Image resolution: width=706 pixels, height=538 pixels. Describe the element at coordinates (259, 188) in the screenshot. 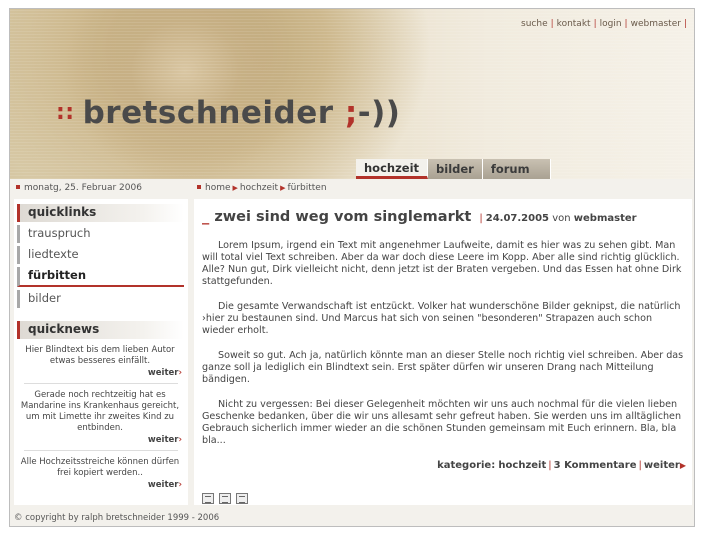

I see `breadcrumb-hochzeit: hochzeit` at that location.